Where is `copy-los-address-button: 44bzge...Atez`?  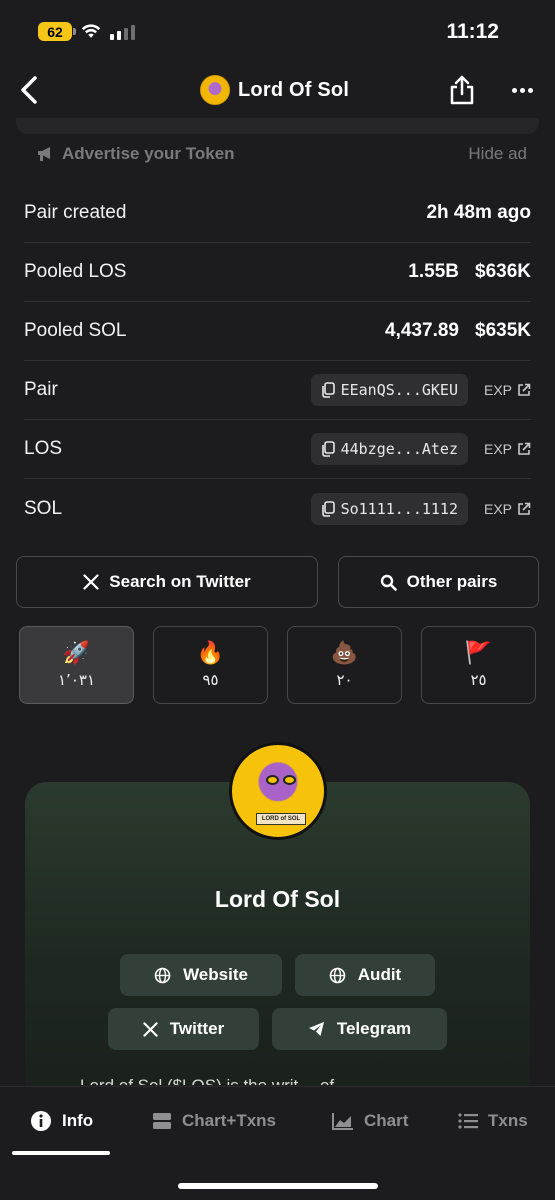
copy-los-address-button: 44bzge...Atez is located at coordinates (389, 449).